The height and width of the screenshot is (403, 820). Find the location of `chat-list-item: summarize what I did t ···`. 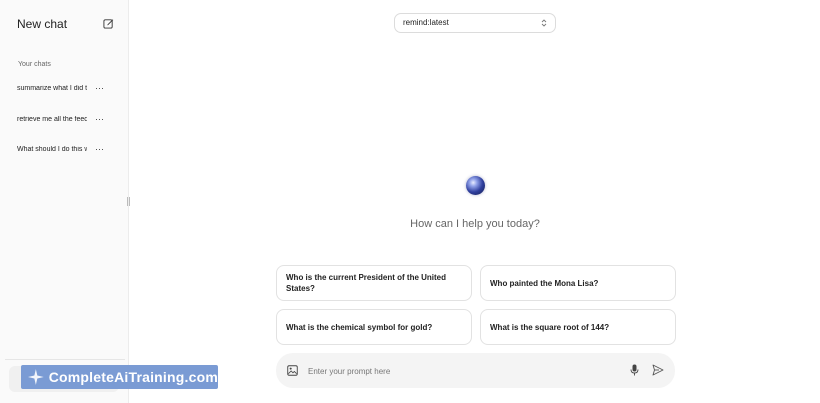

chat-list-item: summarize what I did t ··· is located at coordinates (63, 88).